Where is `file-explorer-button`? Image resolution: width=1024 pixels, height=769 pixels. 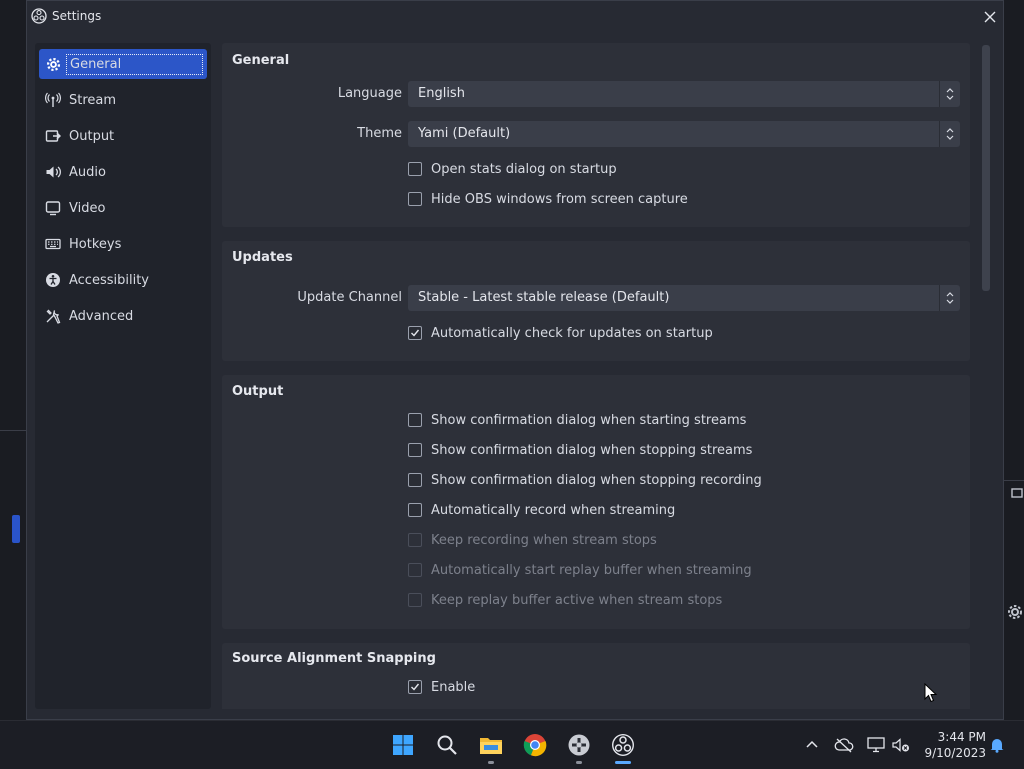
file-explorer-button is located at coordinates (491, 745).